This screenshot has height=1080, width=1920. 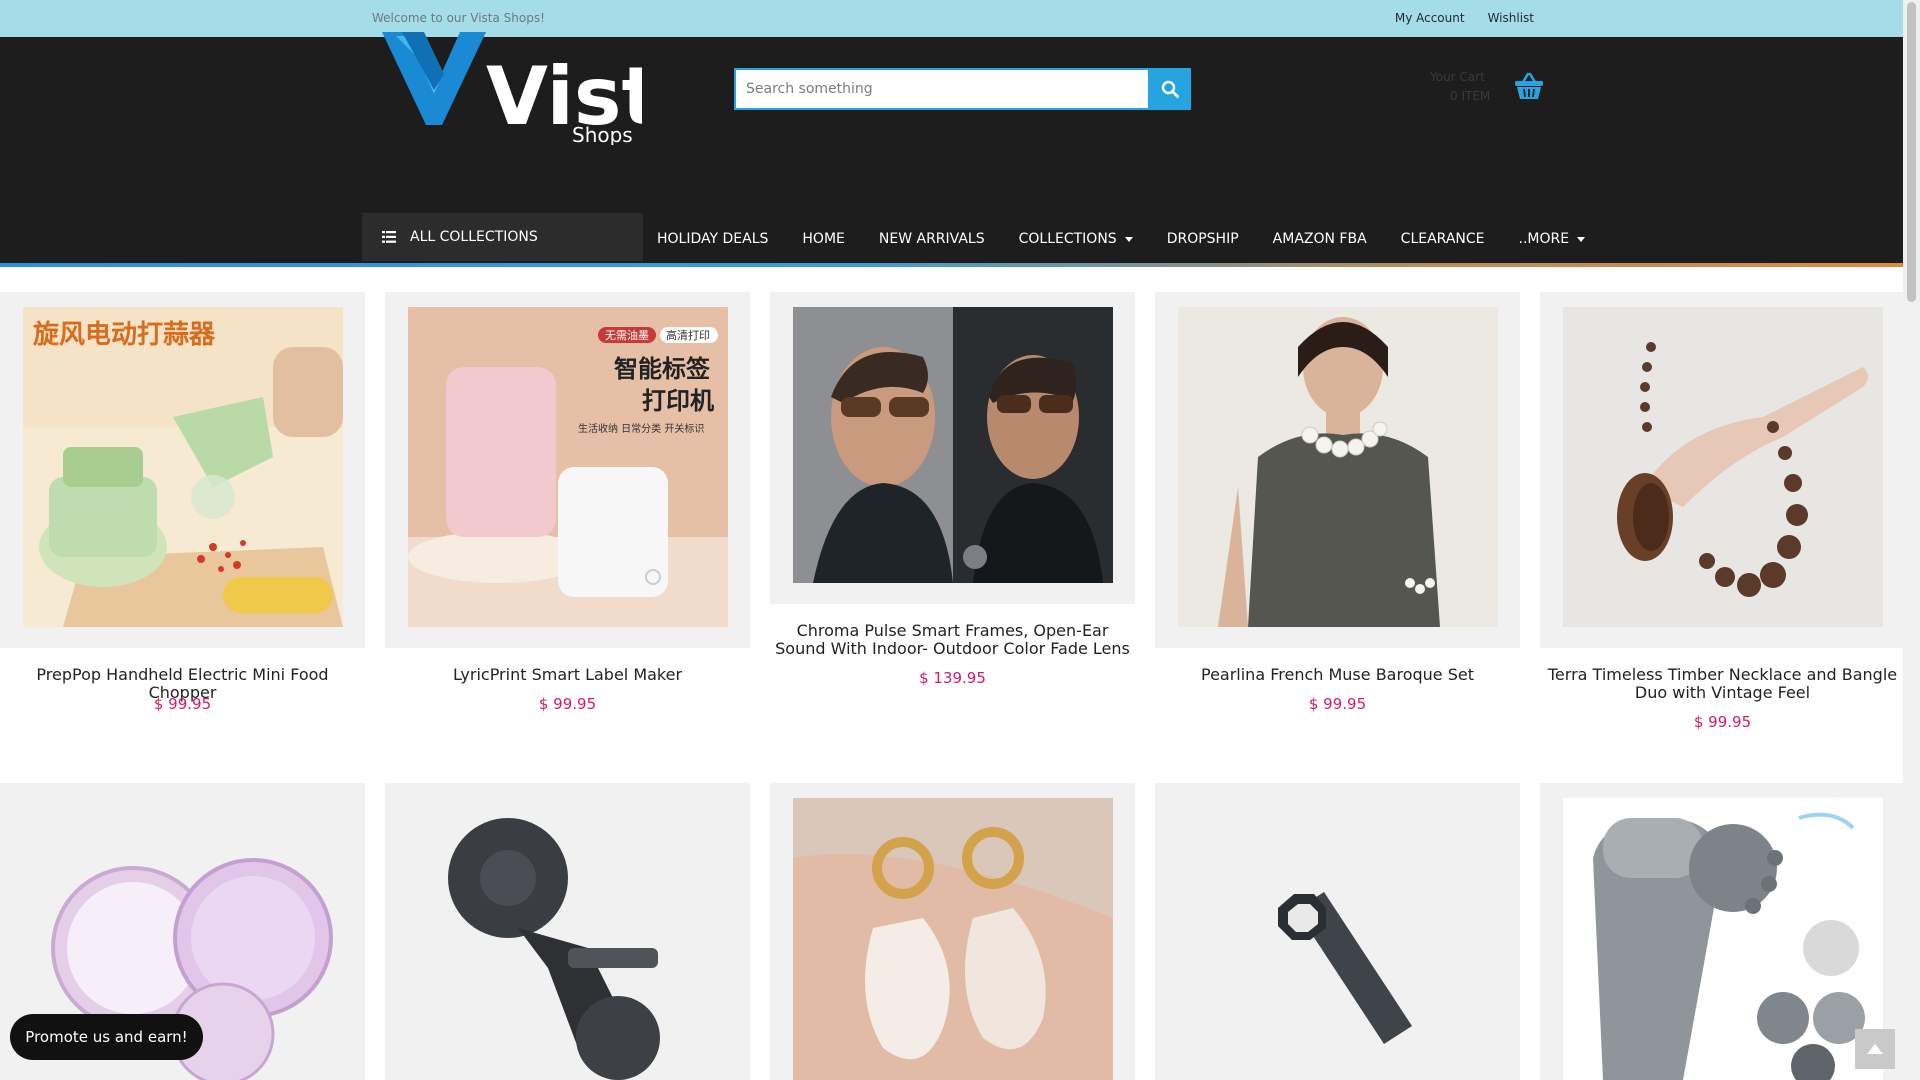 What do you see at coordinates (512, 87) in the screenshot?
I see `vista-shops-logo: Vista Shops` at bounding box center [512, 87].